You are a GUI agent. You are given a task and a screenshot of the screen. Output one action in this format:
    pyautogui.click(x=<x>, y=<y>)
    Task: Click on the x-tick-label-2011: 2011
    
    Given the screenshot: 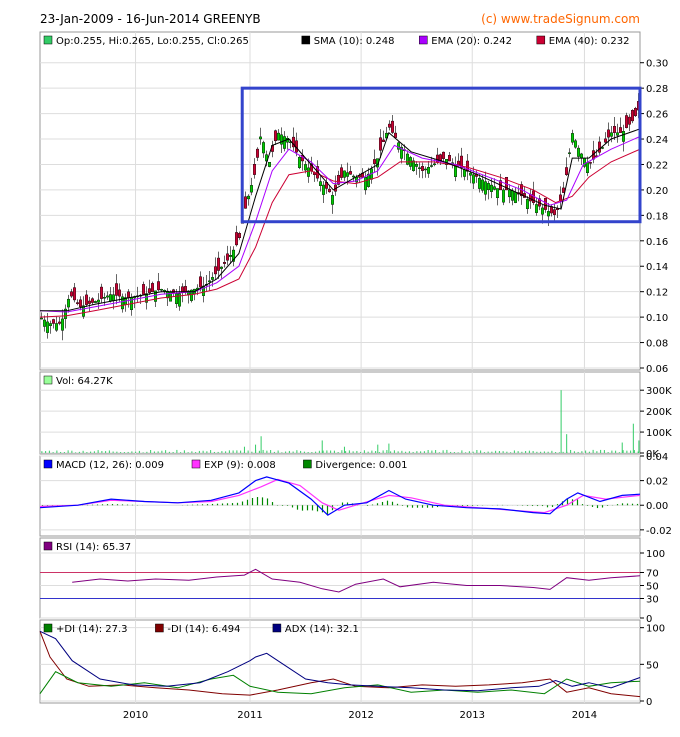 What is the action you would take?
    pyautogui.click(x=249, y=715)
    